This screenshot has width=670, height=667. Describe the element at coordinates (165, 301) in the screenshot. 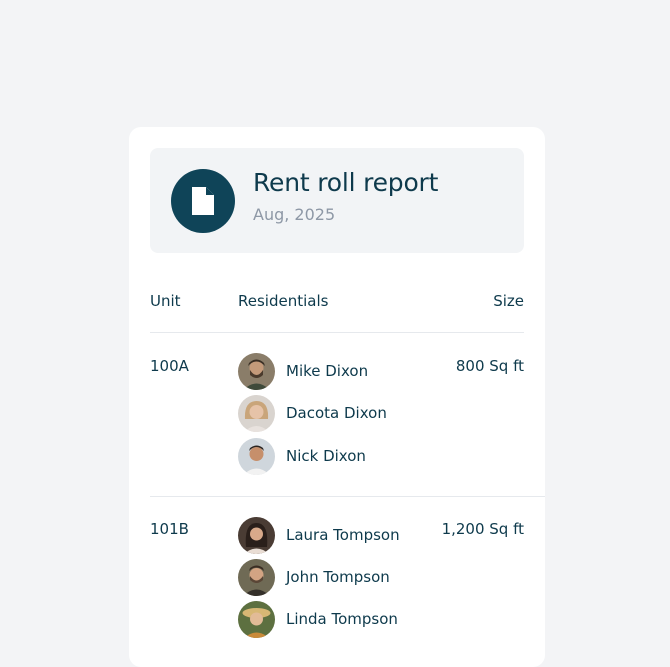

I see `column-header-unit: Unit` at that location.